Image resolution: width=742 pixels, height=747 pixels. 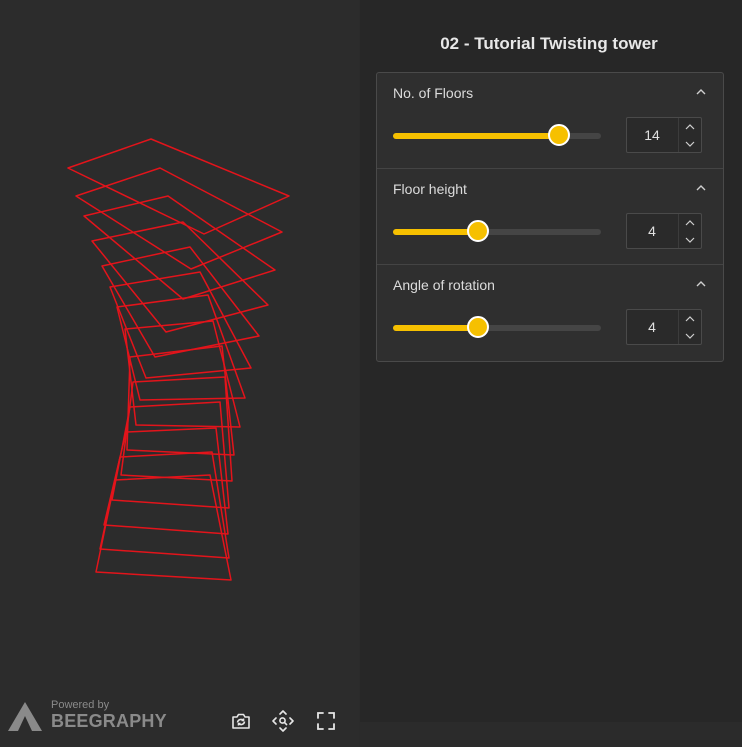 What do you see at coordinates (109, 721) in the screenshot?
I see `brand-name: BEEGRAPHY` at bounding box center [109, 721].